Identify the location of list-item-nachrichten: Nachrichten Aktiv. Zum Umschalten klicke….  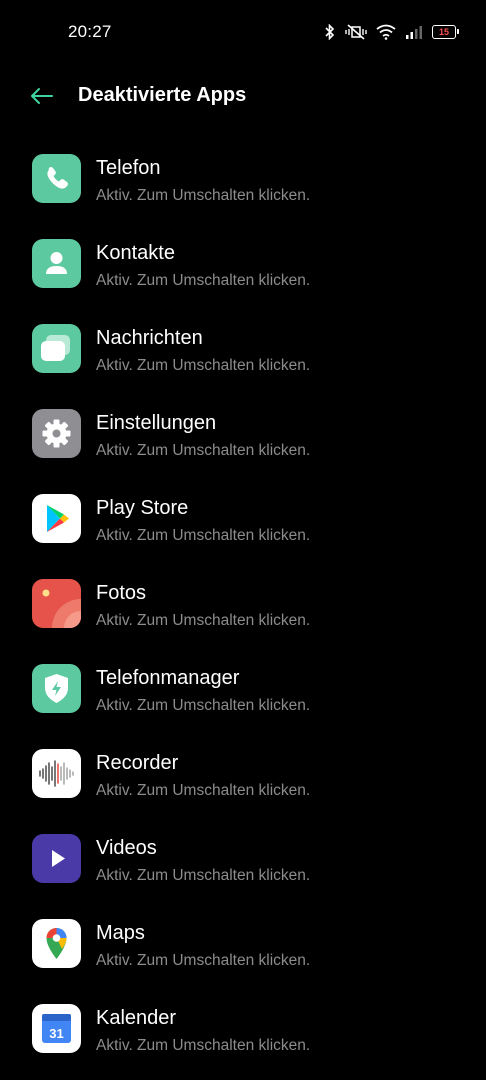
(243, 350).